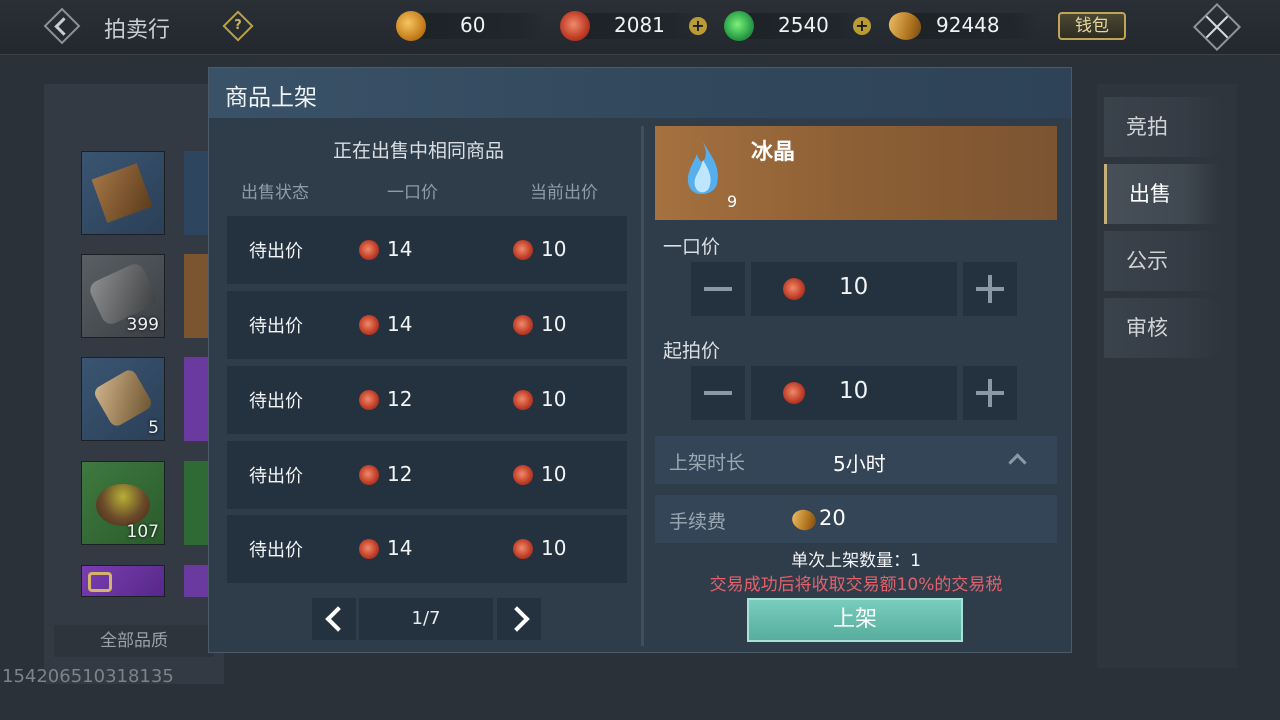 This screenshot has height=720, width=1280. Describe the element at coordinates (473, 25) in the screenshot. I see `currency-value: 60` at that location.